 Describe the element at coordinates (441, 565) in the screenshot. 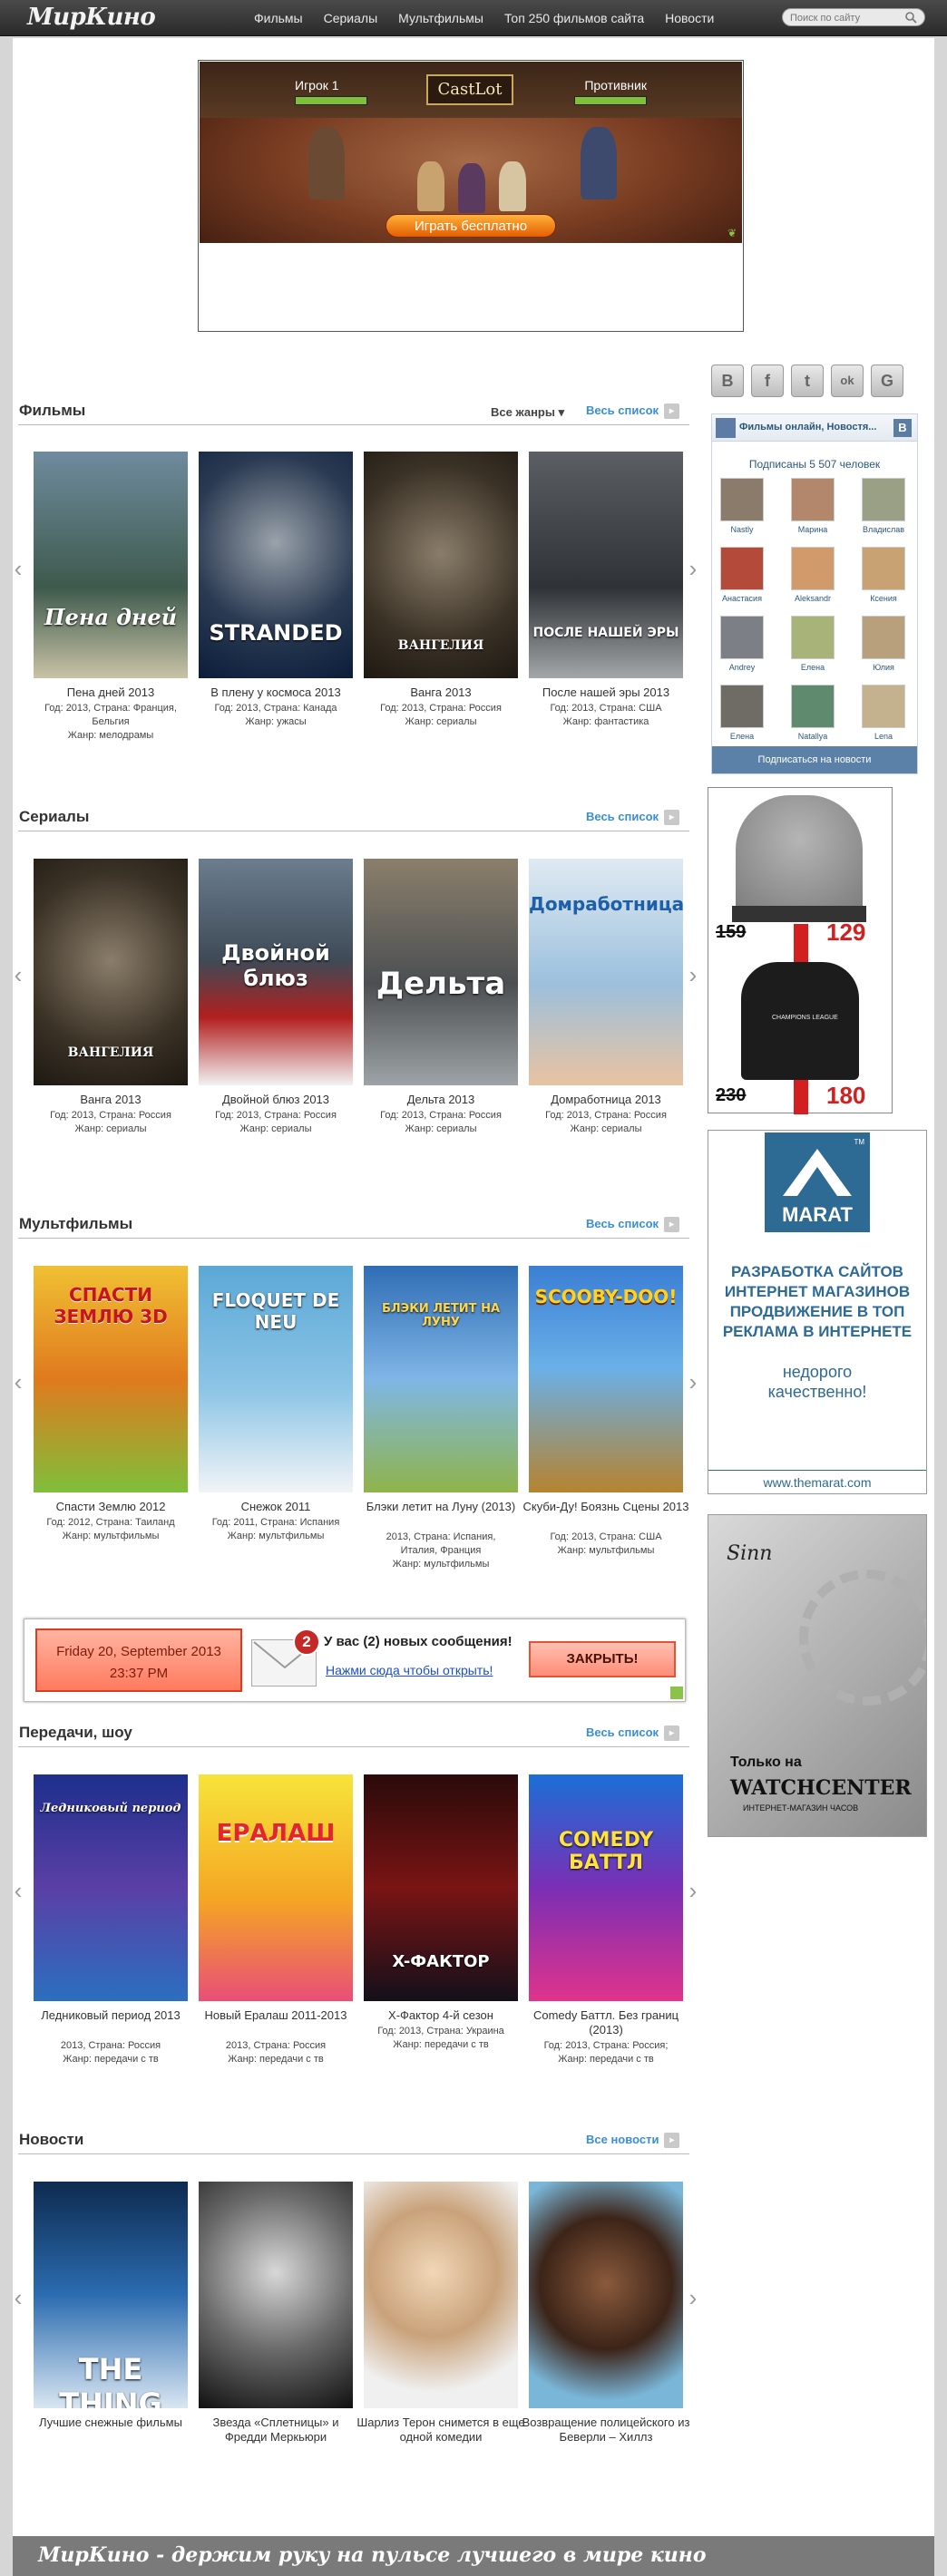

I see `film-poster: ВАНГЕЛИЯ` at that location.